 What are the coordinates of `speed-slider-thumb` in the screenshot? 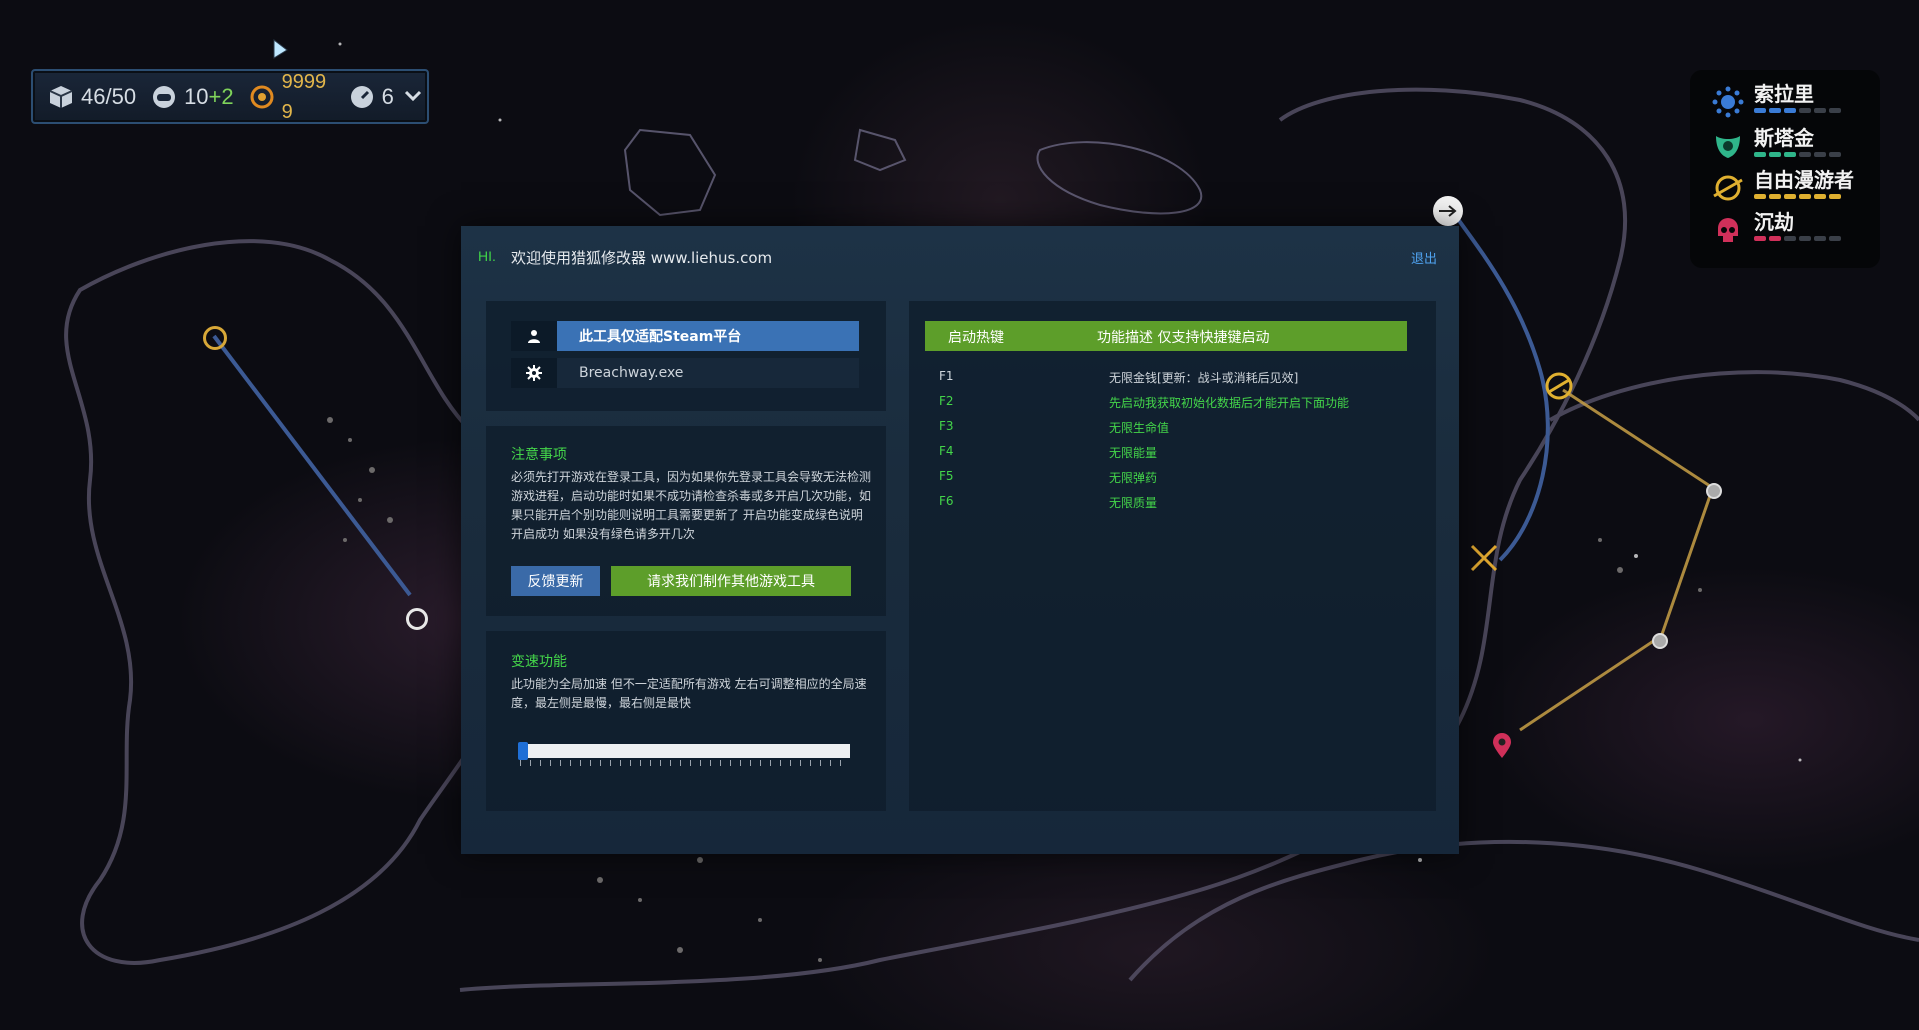 It's located at (523, 751).